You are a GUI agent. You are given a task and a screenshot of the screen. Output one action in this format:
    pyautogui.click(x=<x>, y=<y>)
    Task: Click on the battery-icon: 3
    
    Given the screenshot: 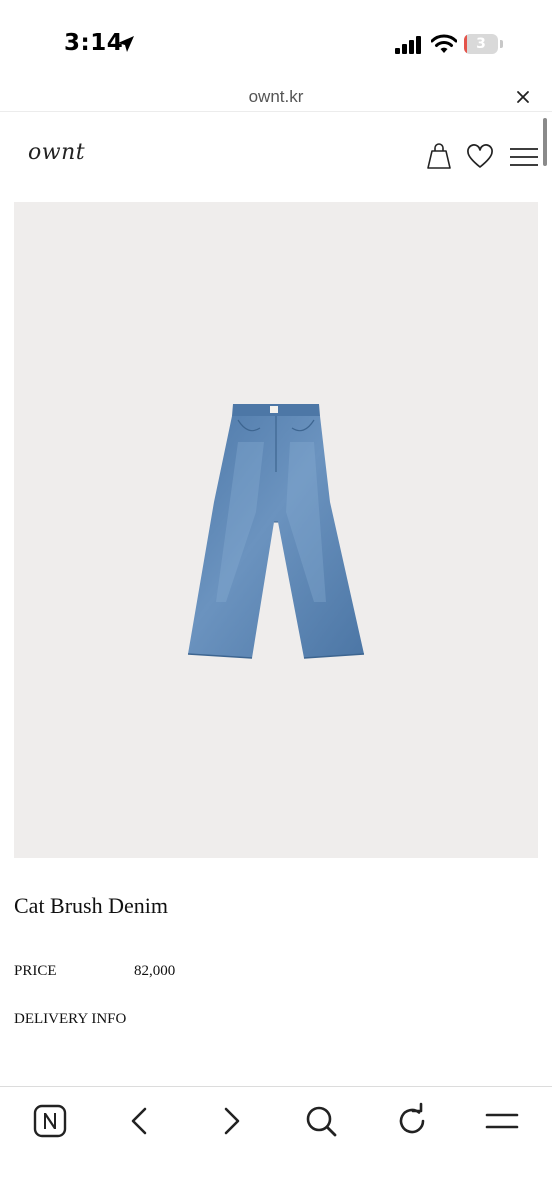 What is the action you would take?
    pyautogui.click(x=484, y=44)
    